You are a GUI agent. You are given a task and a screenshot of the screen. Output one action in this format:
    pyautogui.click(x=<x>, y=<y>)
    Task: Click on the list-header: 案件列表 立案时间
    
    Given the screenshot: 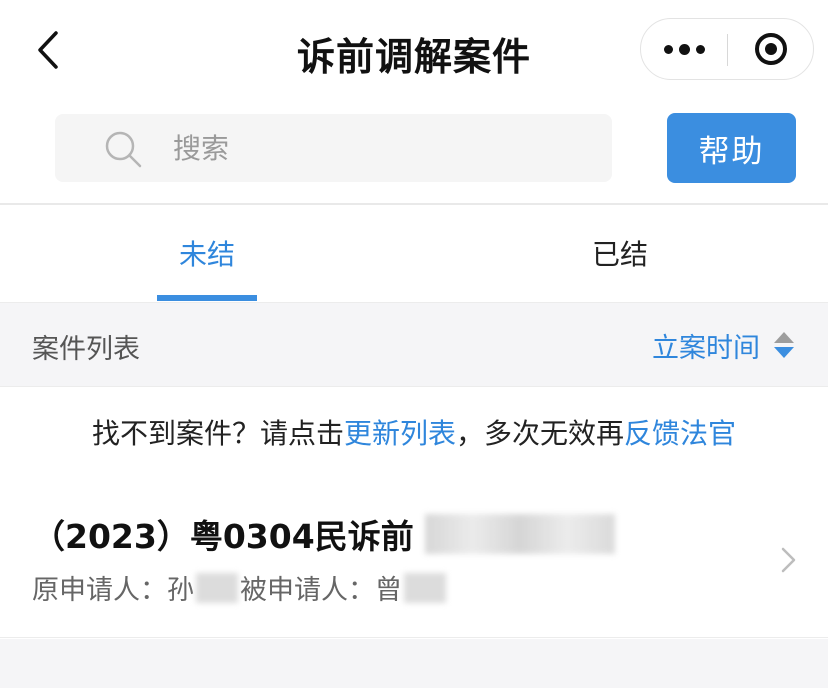 What is the action you would take?
    pyautogui.click(x=414, y=344)
    